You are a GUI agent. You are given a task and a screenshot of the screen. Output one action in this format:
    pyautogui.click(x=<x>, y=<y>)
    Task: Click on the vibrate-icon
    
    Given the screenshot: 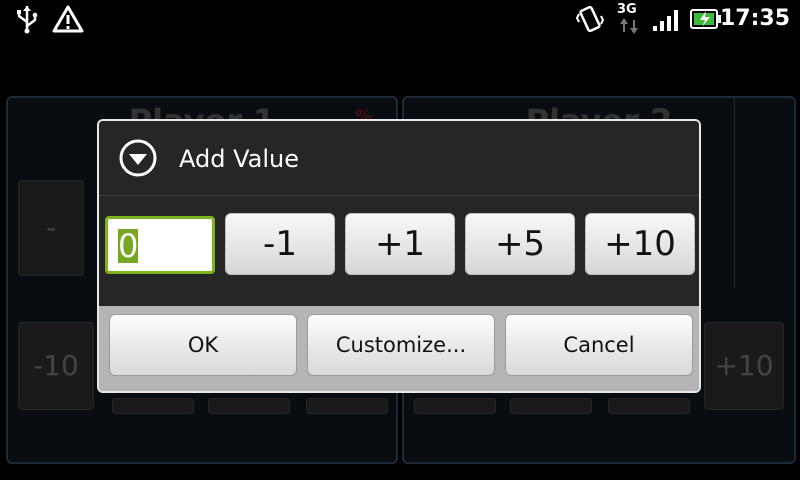 What is the action you would take?
    pyautogui.click(x=590, y=19)
    